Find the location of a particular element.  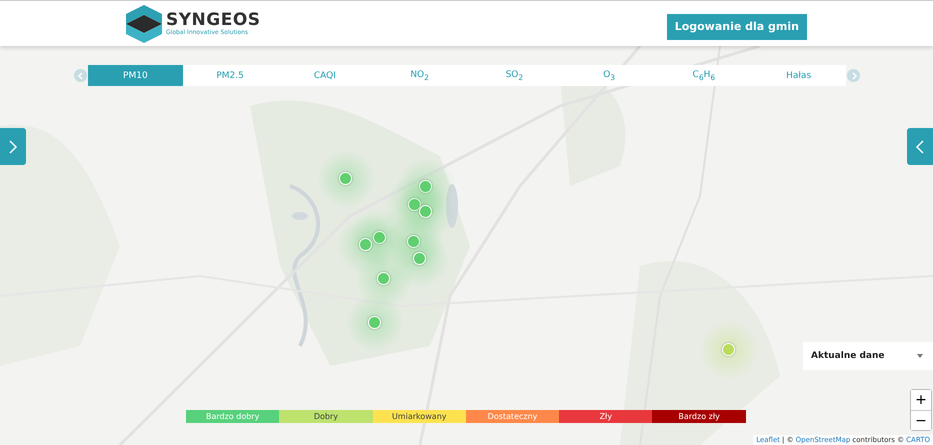

legend-item: Dobry is located at coordinates (326, 416).